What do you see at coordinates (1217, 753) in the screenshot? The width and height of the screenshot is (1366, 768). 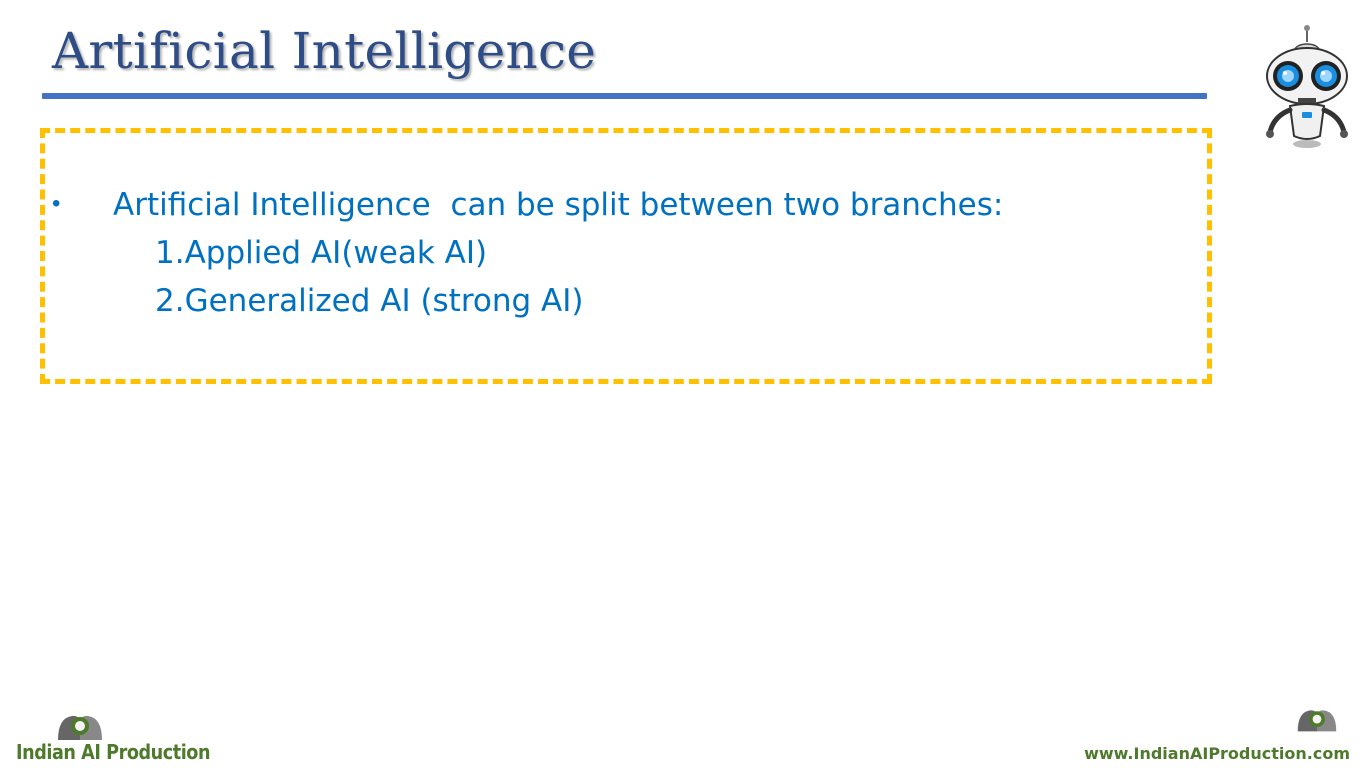 I see `website-url: www.IndianAIProduction.com` at bounding box center [1217, 753].